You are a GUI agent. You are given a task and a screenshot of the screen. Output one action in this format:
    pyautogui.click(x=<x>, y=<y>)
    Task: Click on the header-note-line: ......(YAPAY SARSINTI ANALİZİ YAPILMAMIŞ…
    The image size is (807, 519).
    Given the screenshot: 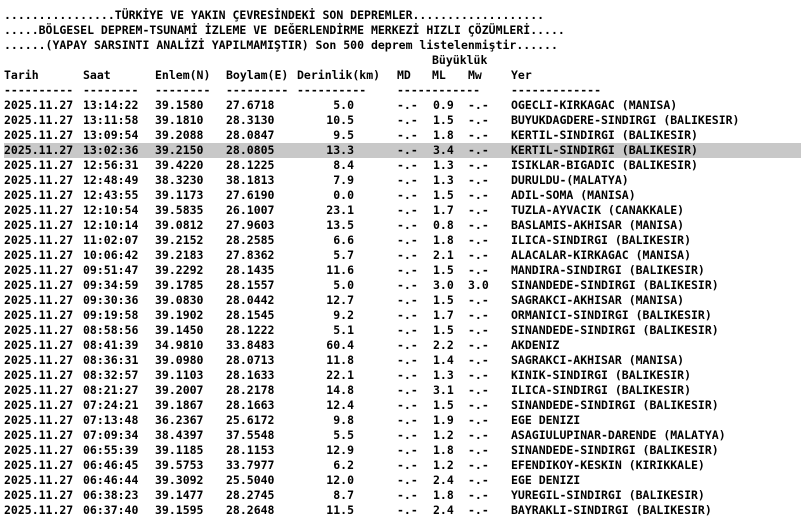 What is the action you would take?
    pyautogui.click(x=281, y=45)
    